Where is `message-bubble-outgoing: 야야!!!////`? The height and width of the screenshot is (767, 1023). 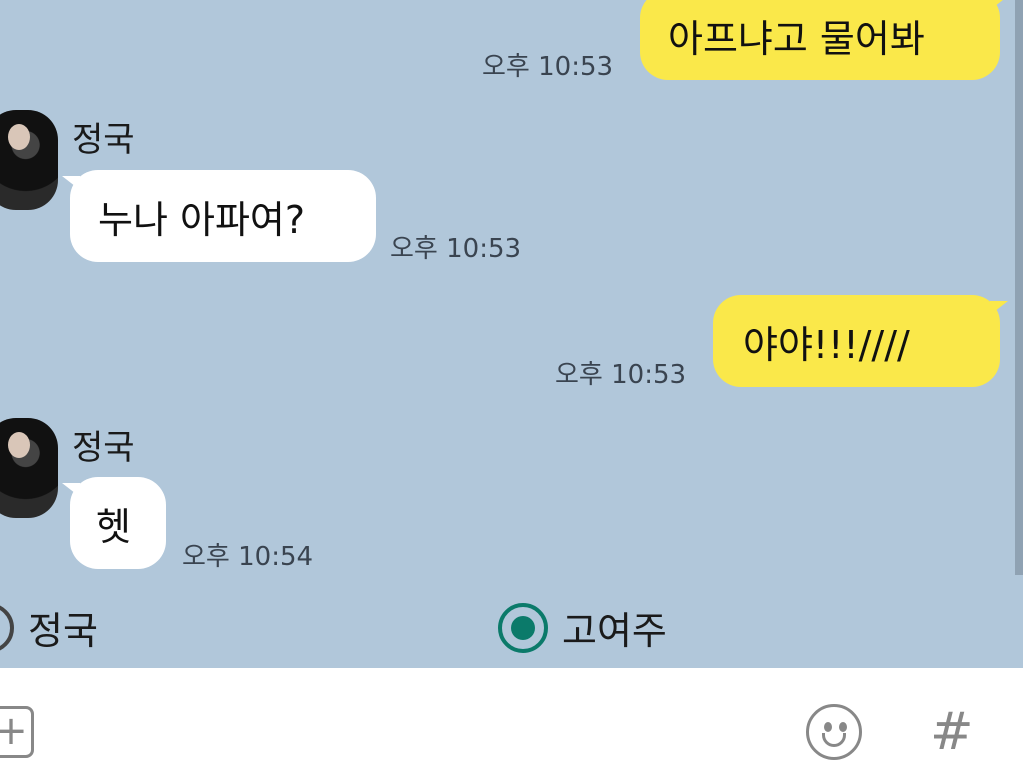 message-bubble-outgoing: 야야!!!//// is located at coordinates (860, 341).